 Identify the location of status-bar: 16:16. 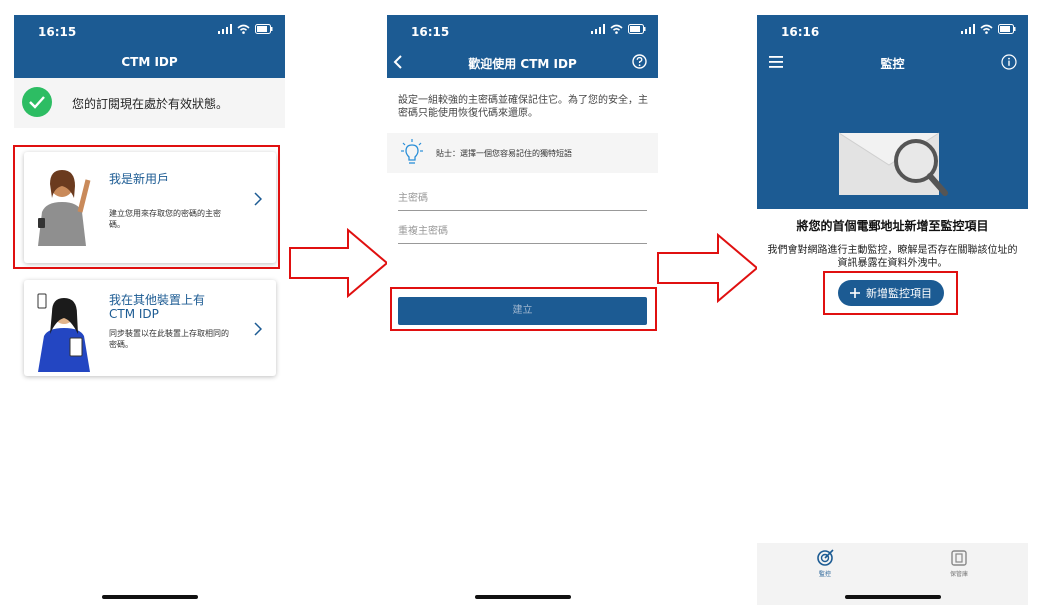
(892, 30).